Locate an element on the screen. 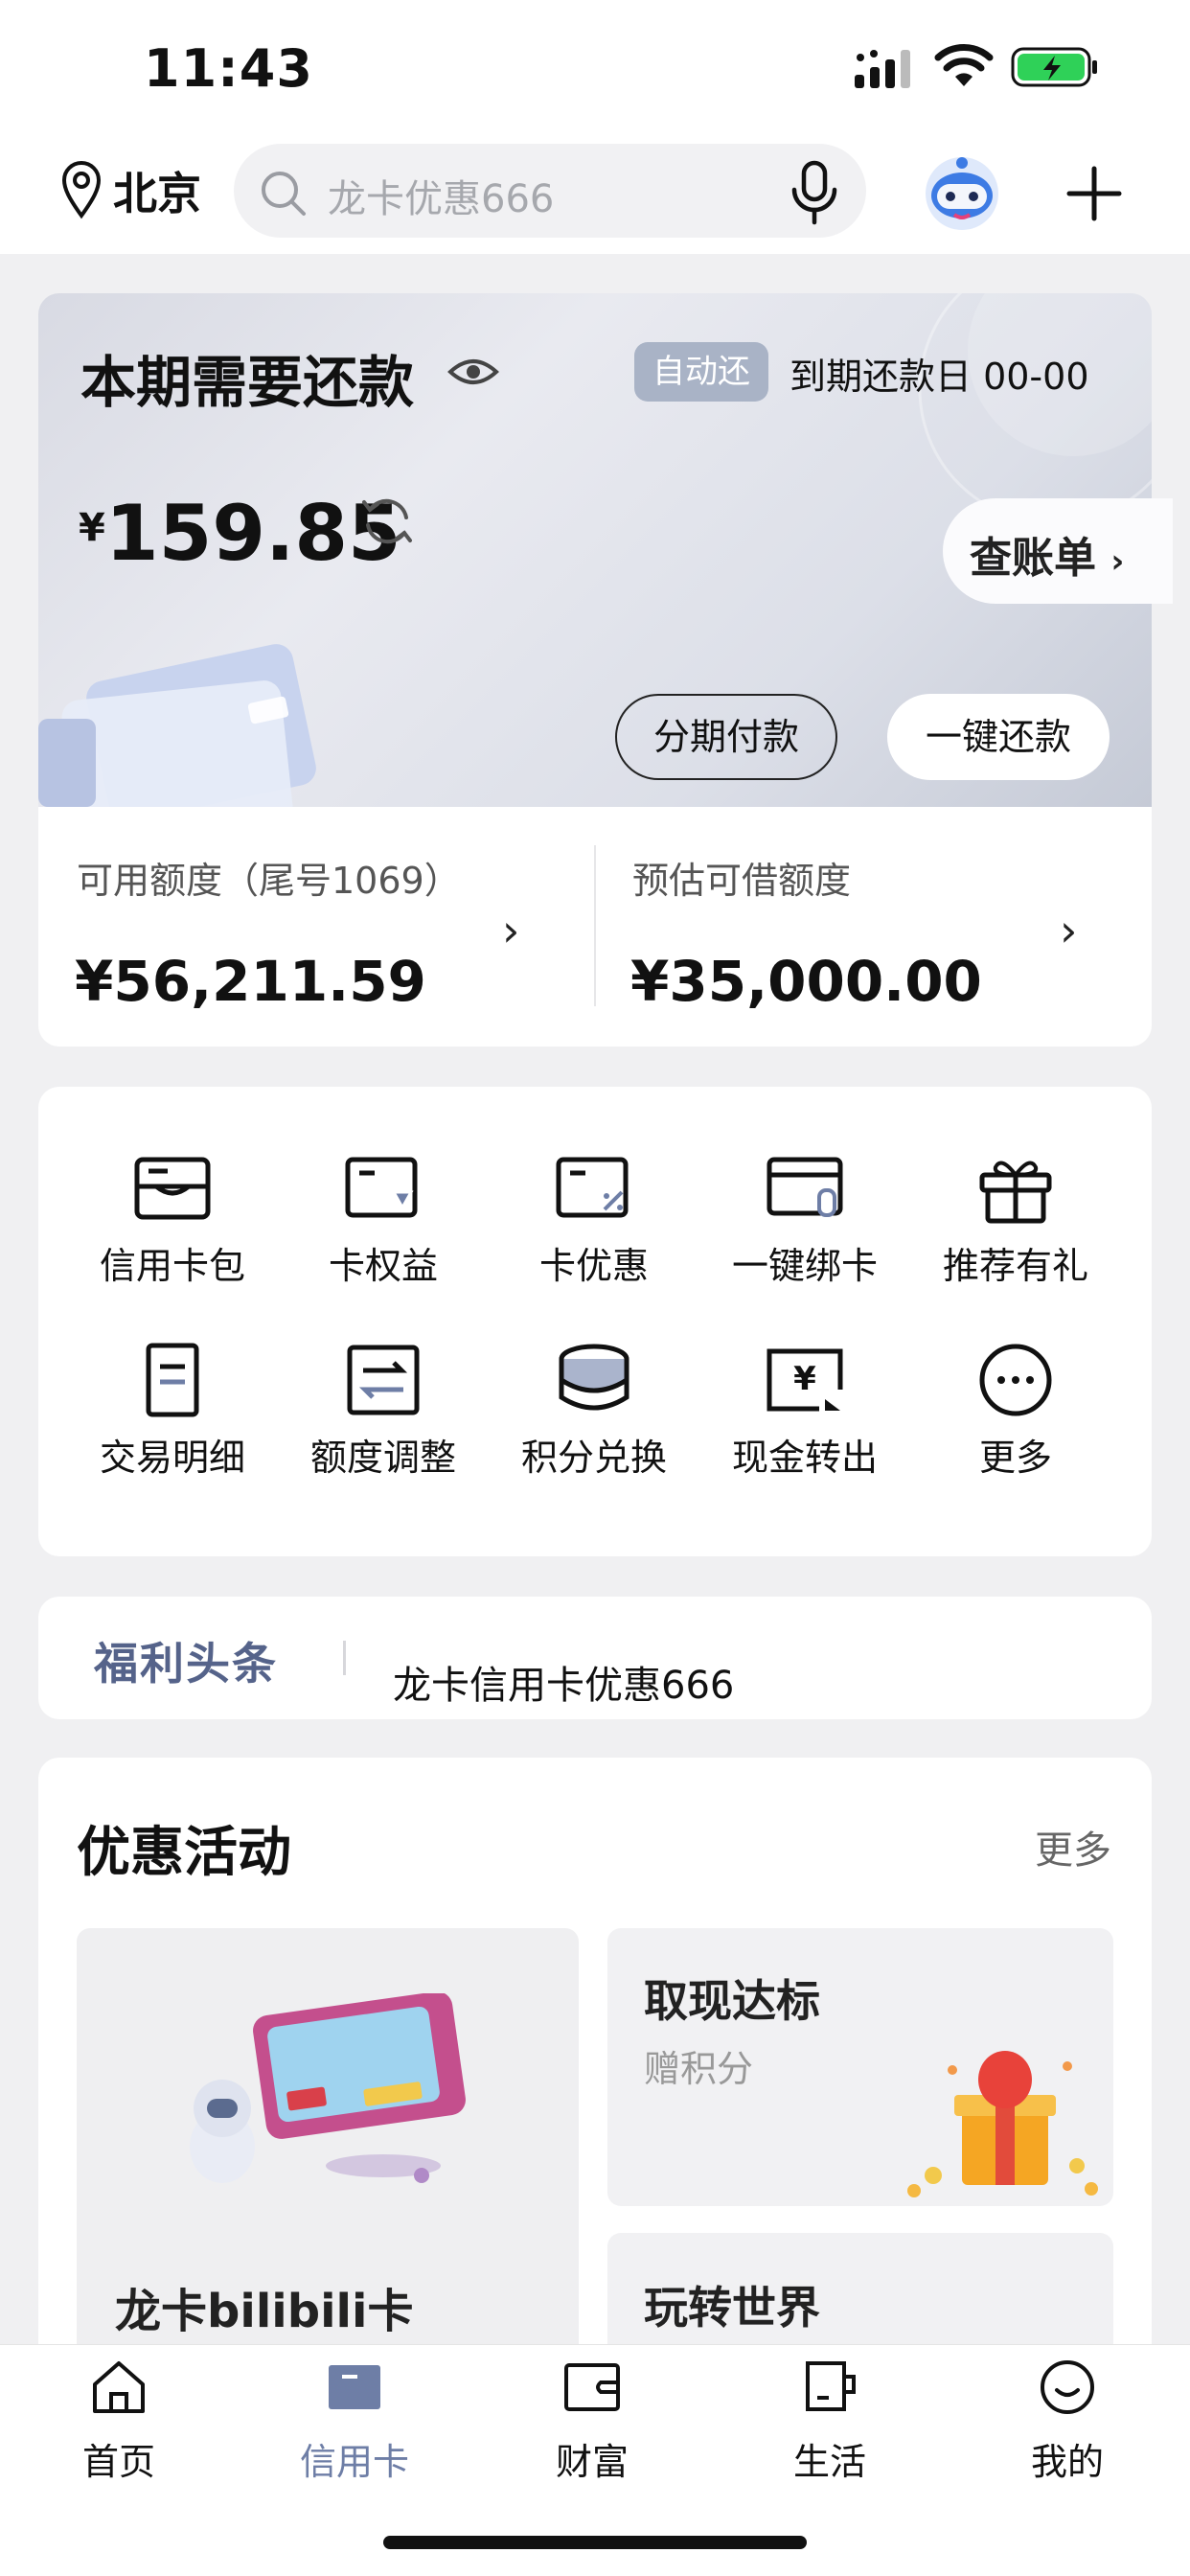 This screenshot has height=2576, width=1190. service-cash-out: ¥ 现金转出 is located at coordinates (805, 1428).